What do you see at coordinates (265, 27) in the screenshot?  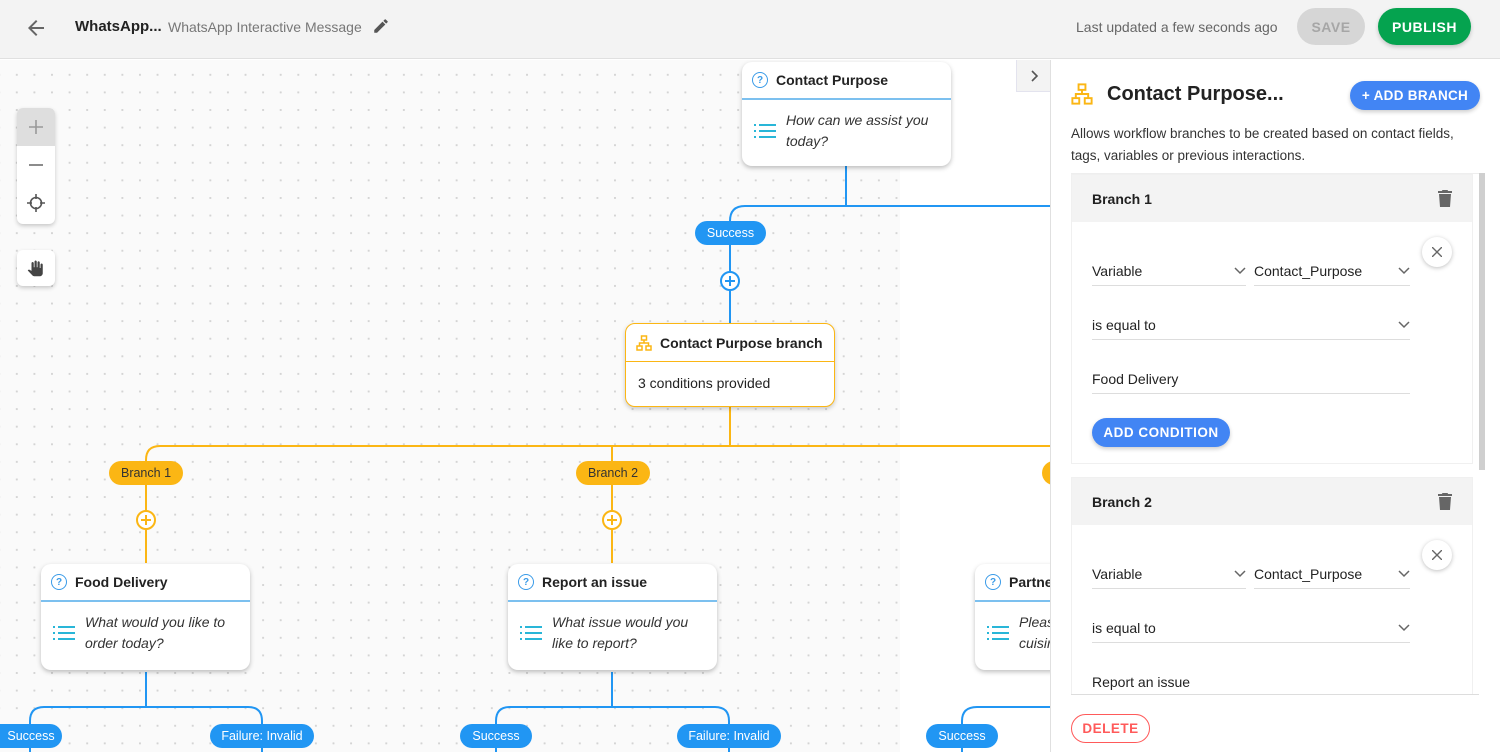 I see `workflow-subtitle: WhatsApp Interactive Message` at bounding box center [265, 27].